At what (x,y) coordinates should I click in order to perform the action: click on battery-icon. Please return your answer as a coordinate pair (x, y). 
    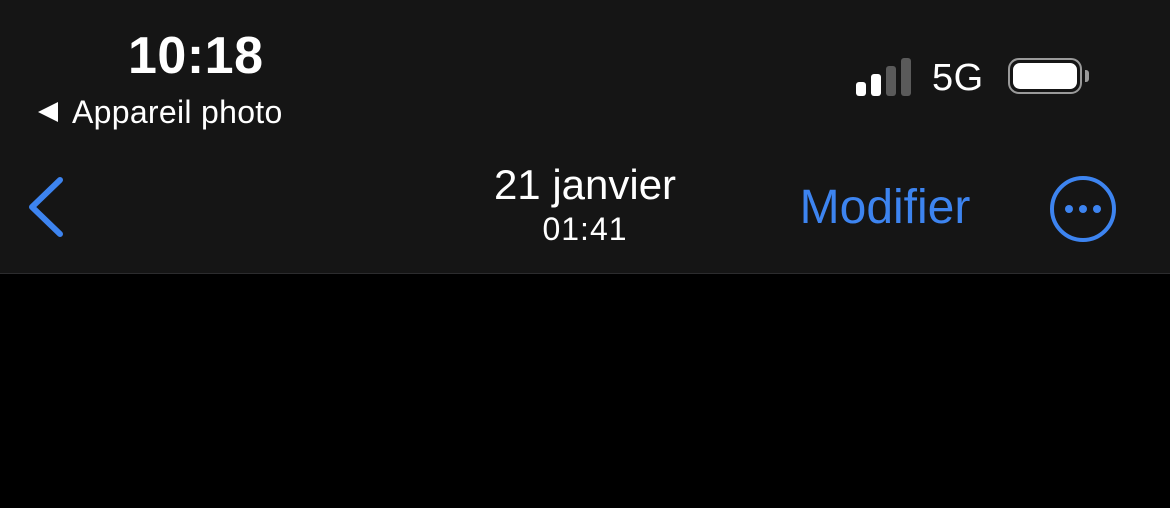
    Looking at the image, I should click on (1050, 78).